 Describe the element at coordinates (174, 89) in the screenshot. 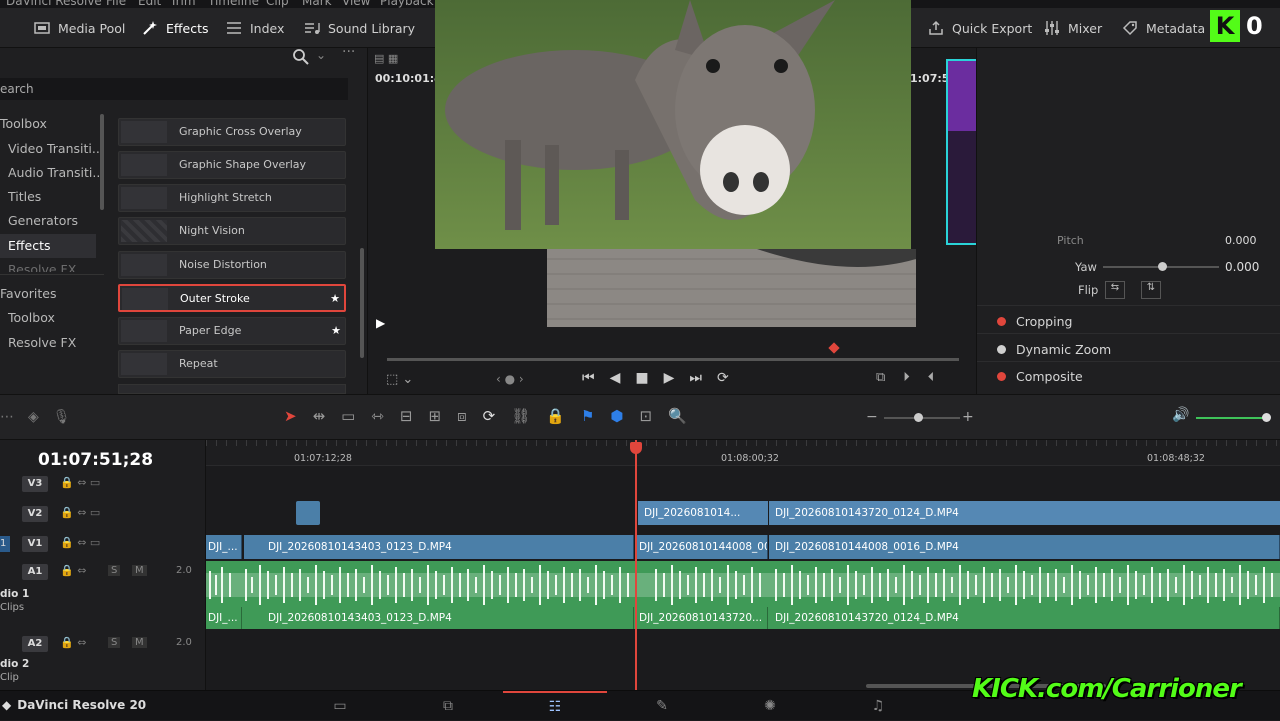

I see `search-input: earch` at that location.